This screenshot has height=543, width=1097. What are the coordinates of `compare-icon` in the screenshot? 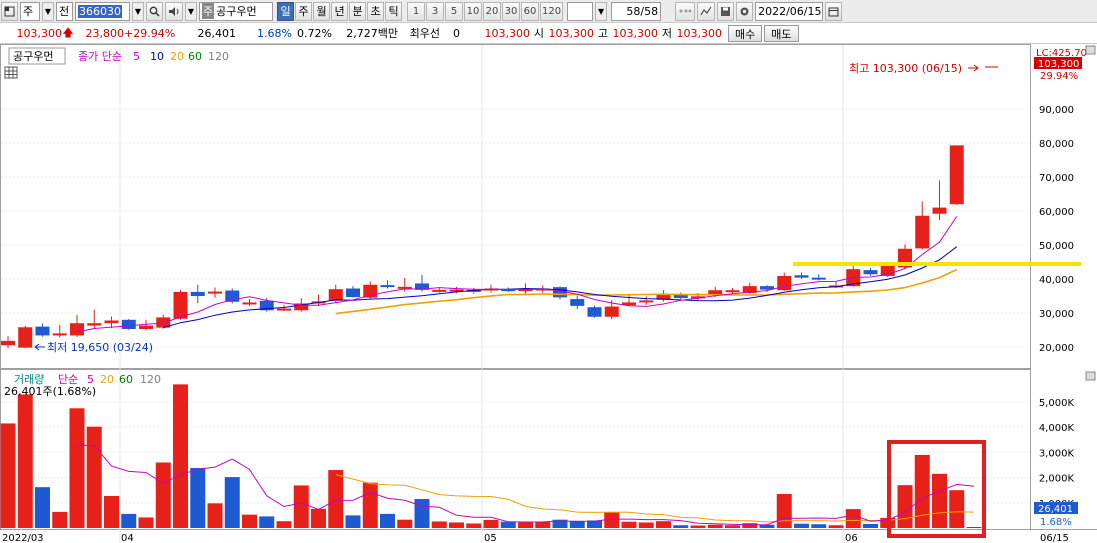 It's located at (685, 11).